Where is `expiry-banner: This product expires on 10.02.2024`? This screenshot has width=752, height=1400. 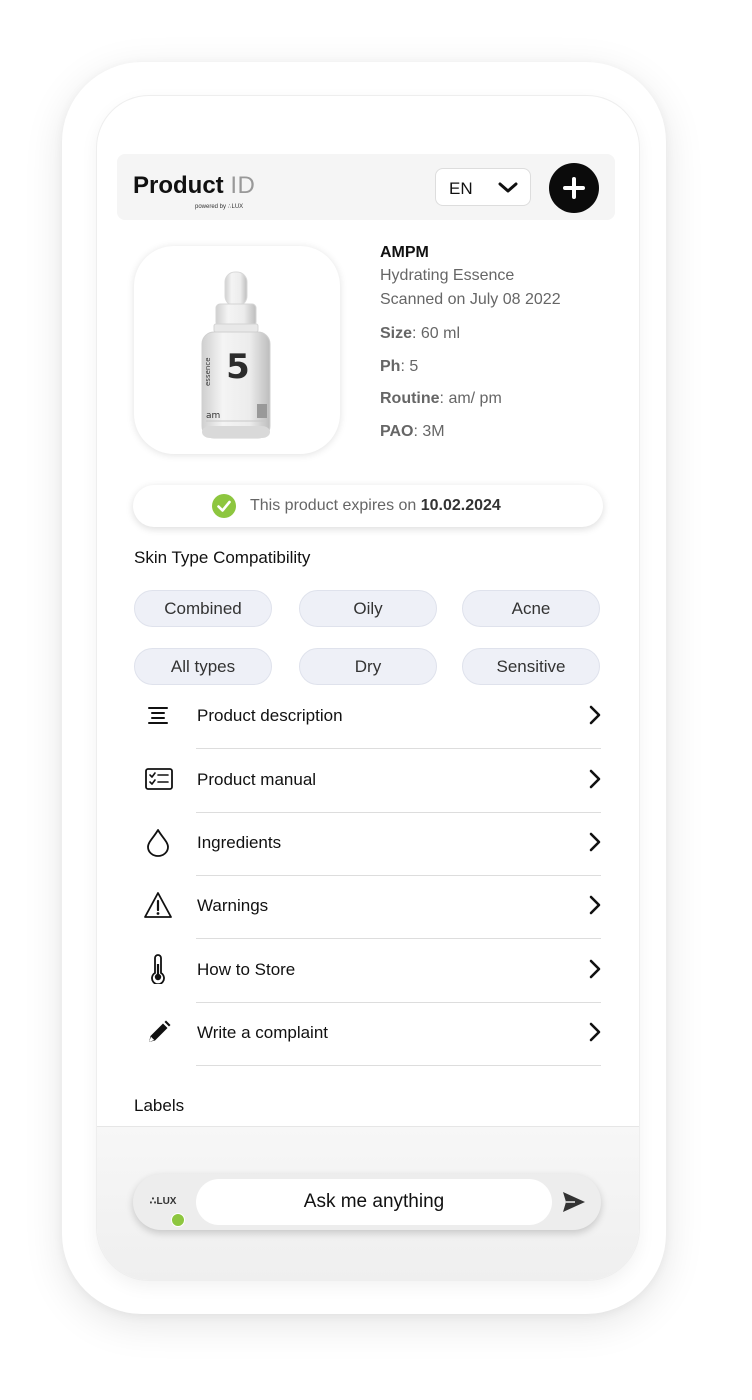 expiry-banner: This product expires on 10.02.2024 is located at coordinates (368, 506).